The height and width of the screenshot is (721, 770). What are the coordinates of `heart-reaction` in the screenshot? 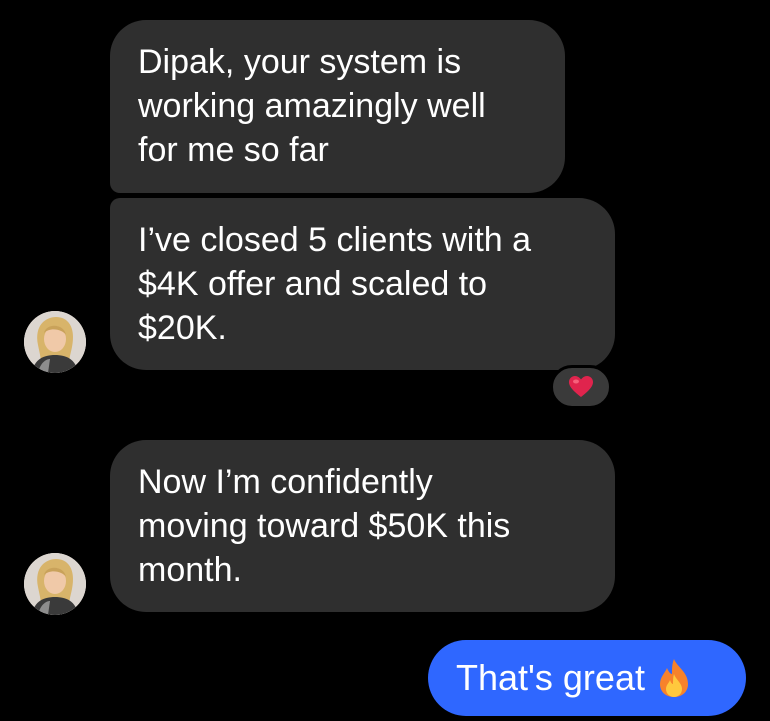 It's located at (581, 387).